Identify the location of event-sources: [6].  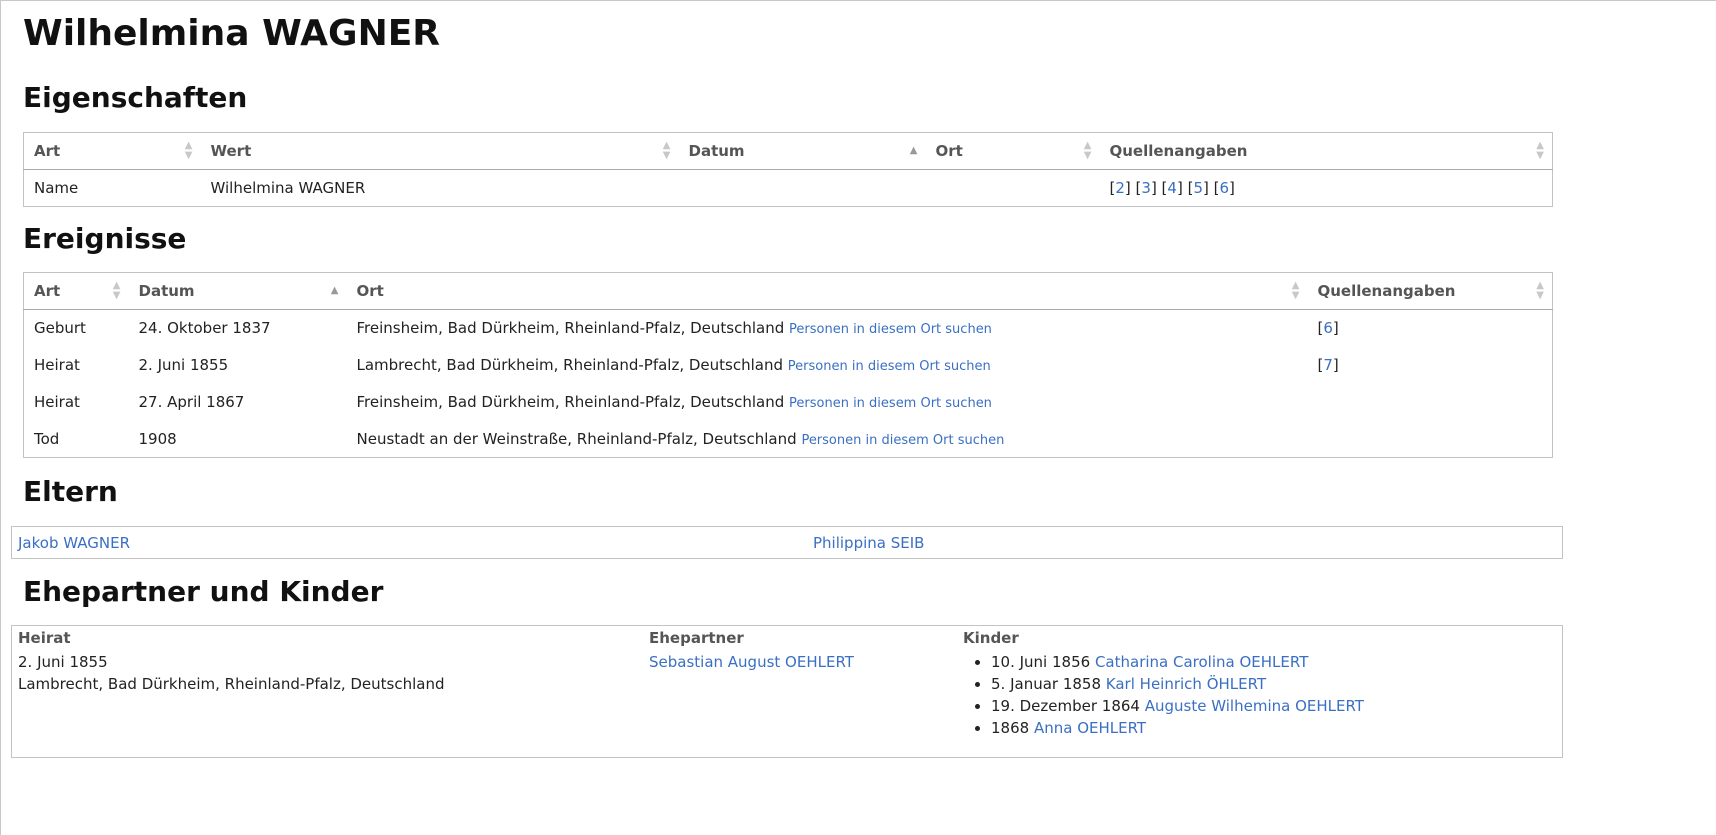
(1328, 328).